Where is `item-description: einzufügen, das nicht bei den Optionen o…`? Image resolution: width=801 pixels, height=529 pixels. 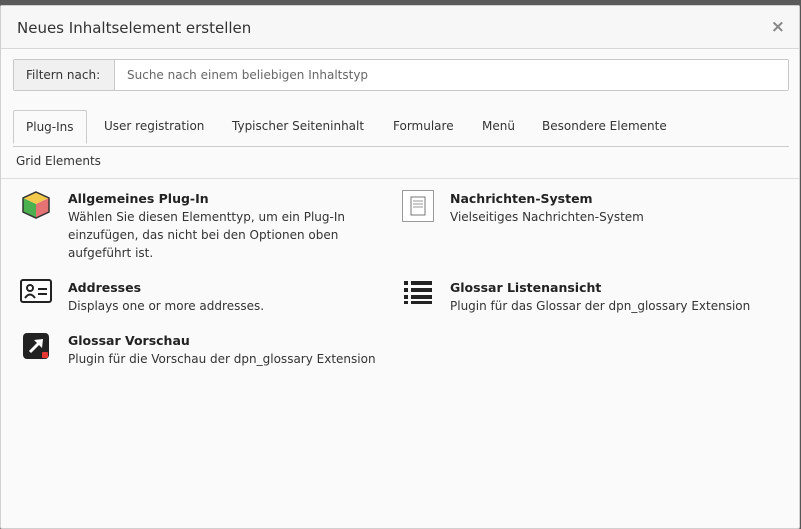 item-description: einzufügen, das nicht bei den Optionen o… is located at coordinates (203, 235).